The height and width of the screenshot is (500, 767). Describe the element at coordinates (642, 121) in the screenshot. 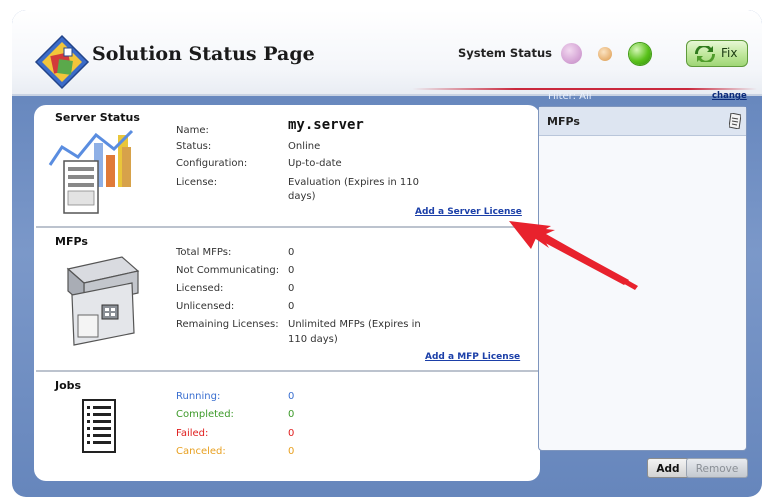

I see `mfp-list-header: MFPs` at that location.